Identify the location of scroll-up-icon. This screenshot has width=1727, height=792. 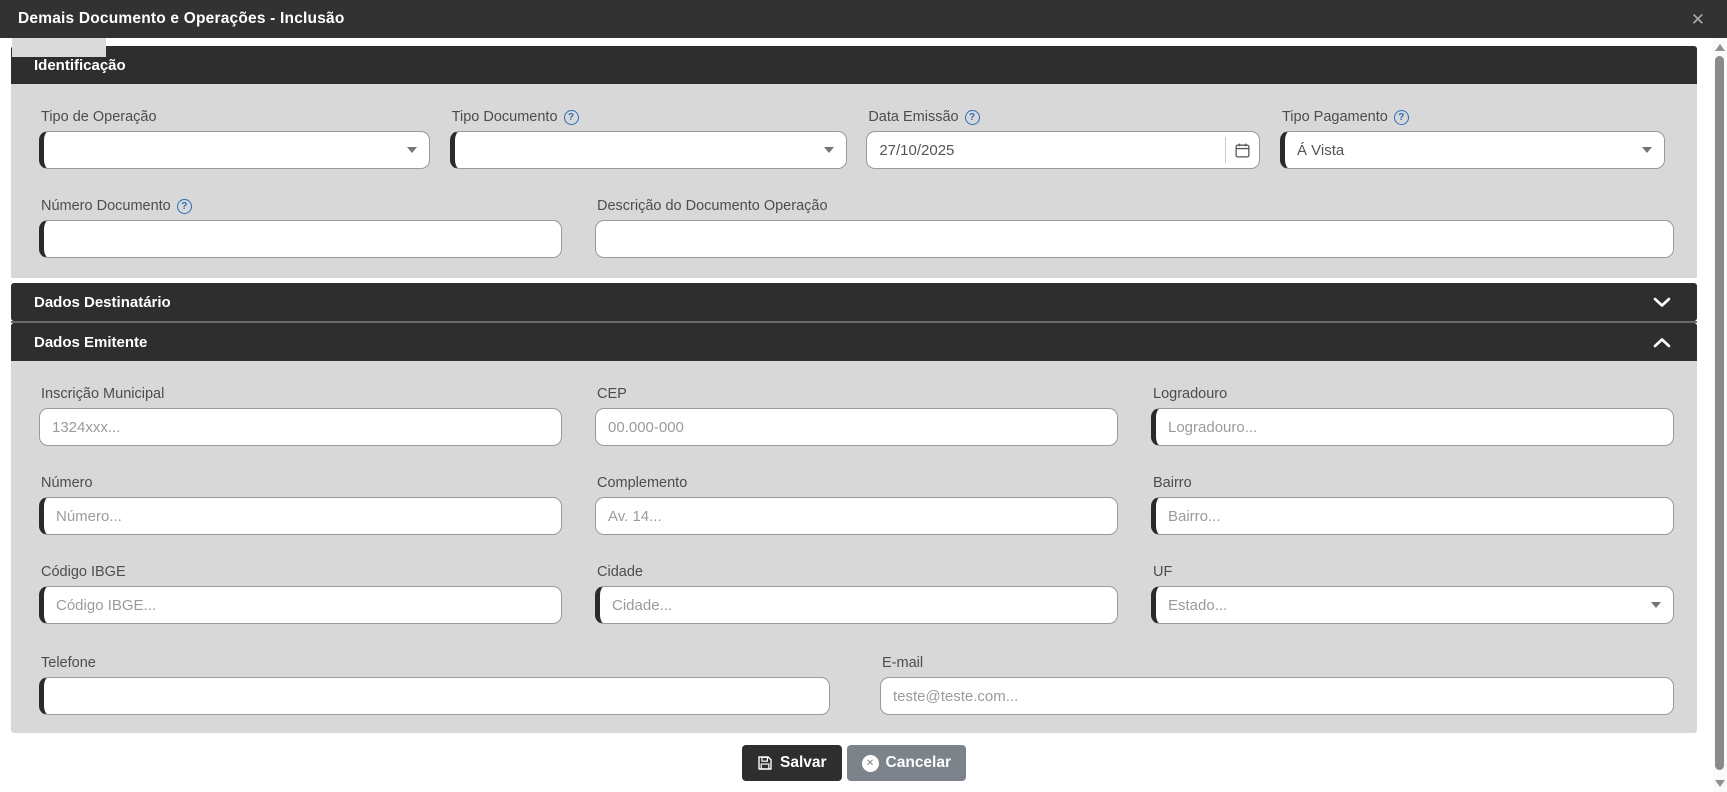
(1720, 47).